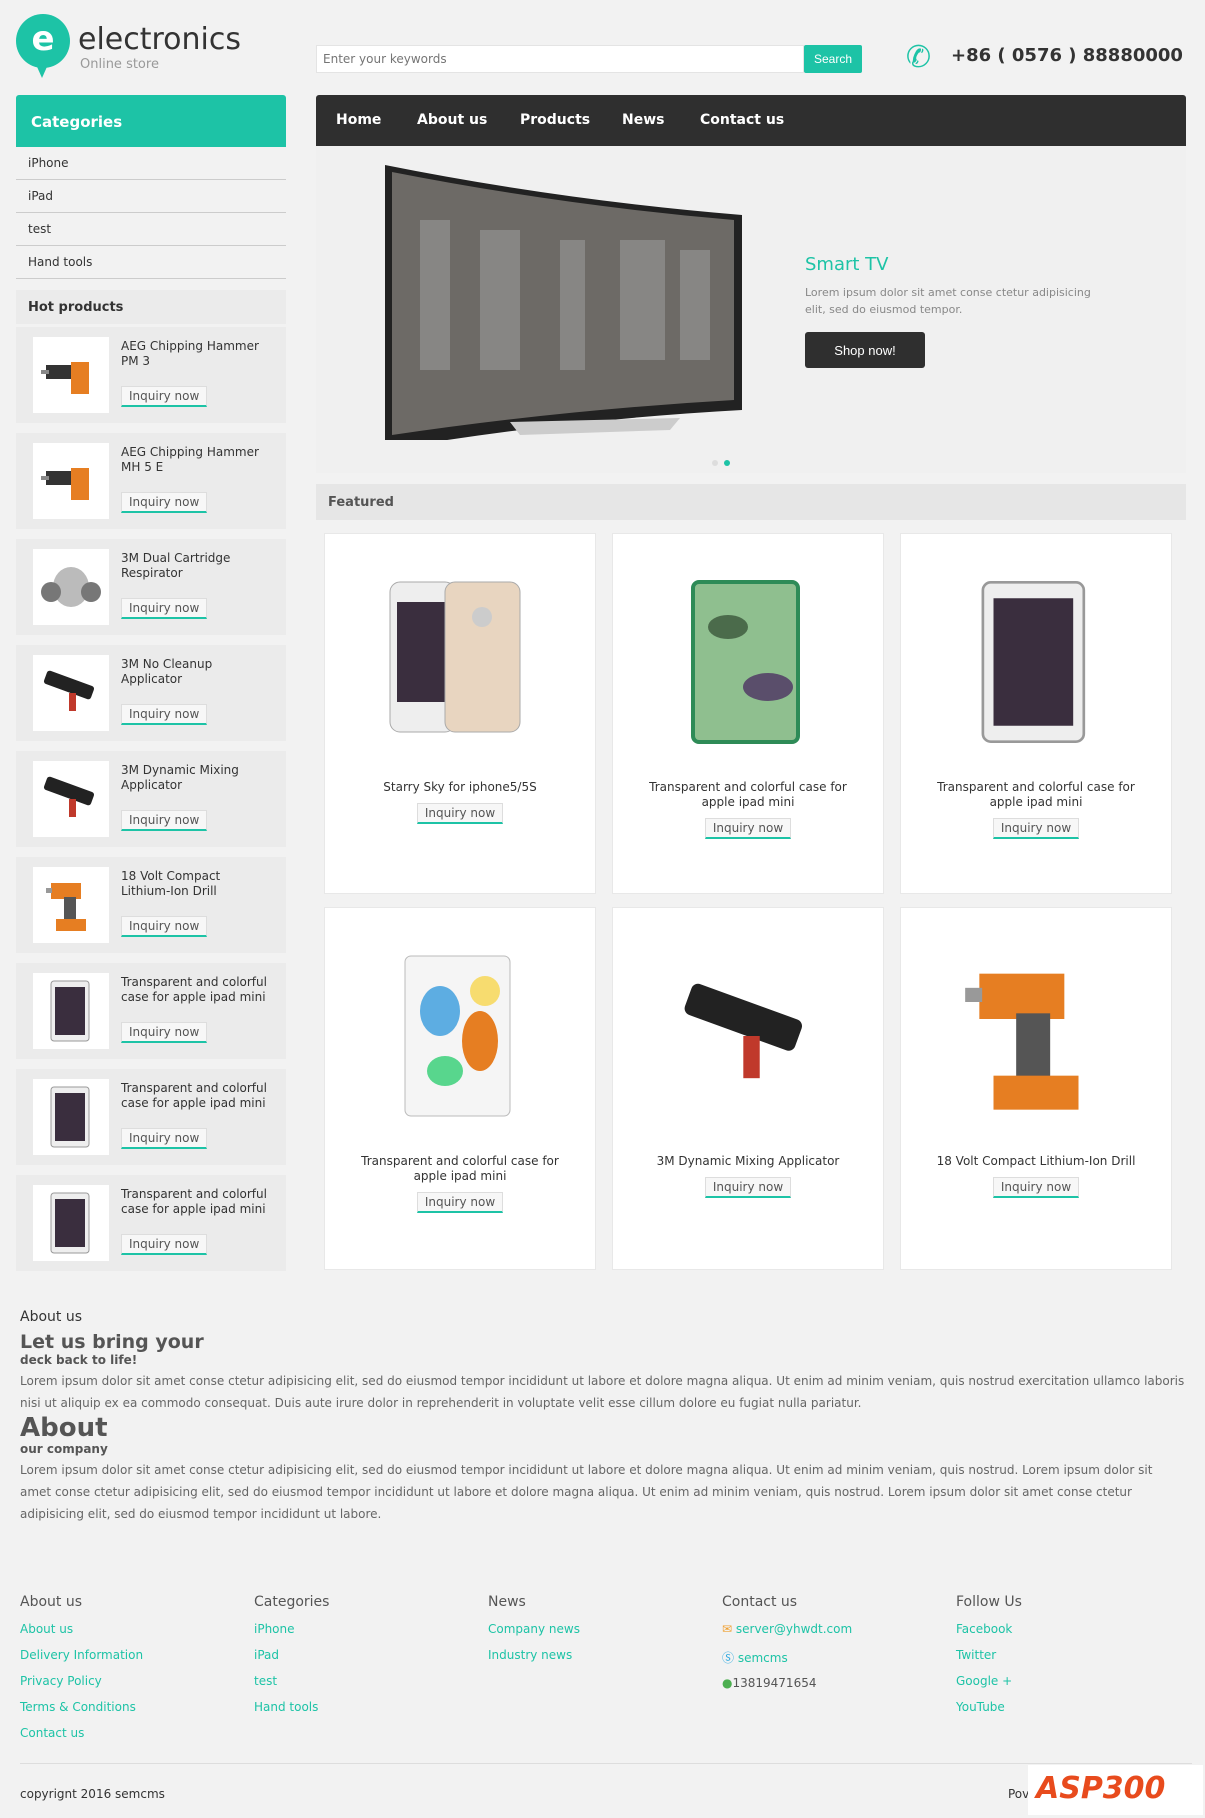  I want to click on nav-home: Home, so click(358, 120).